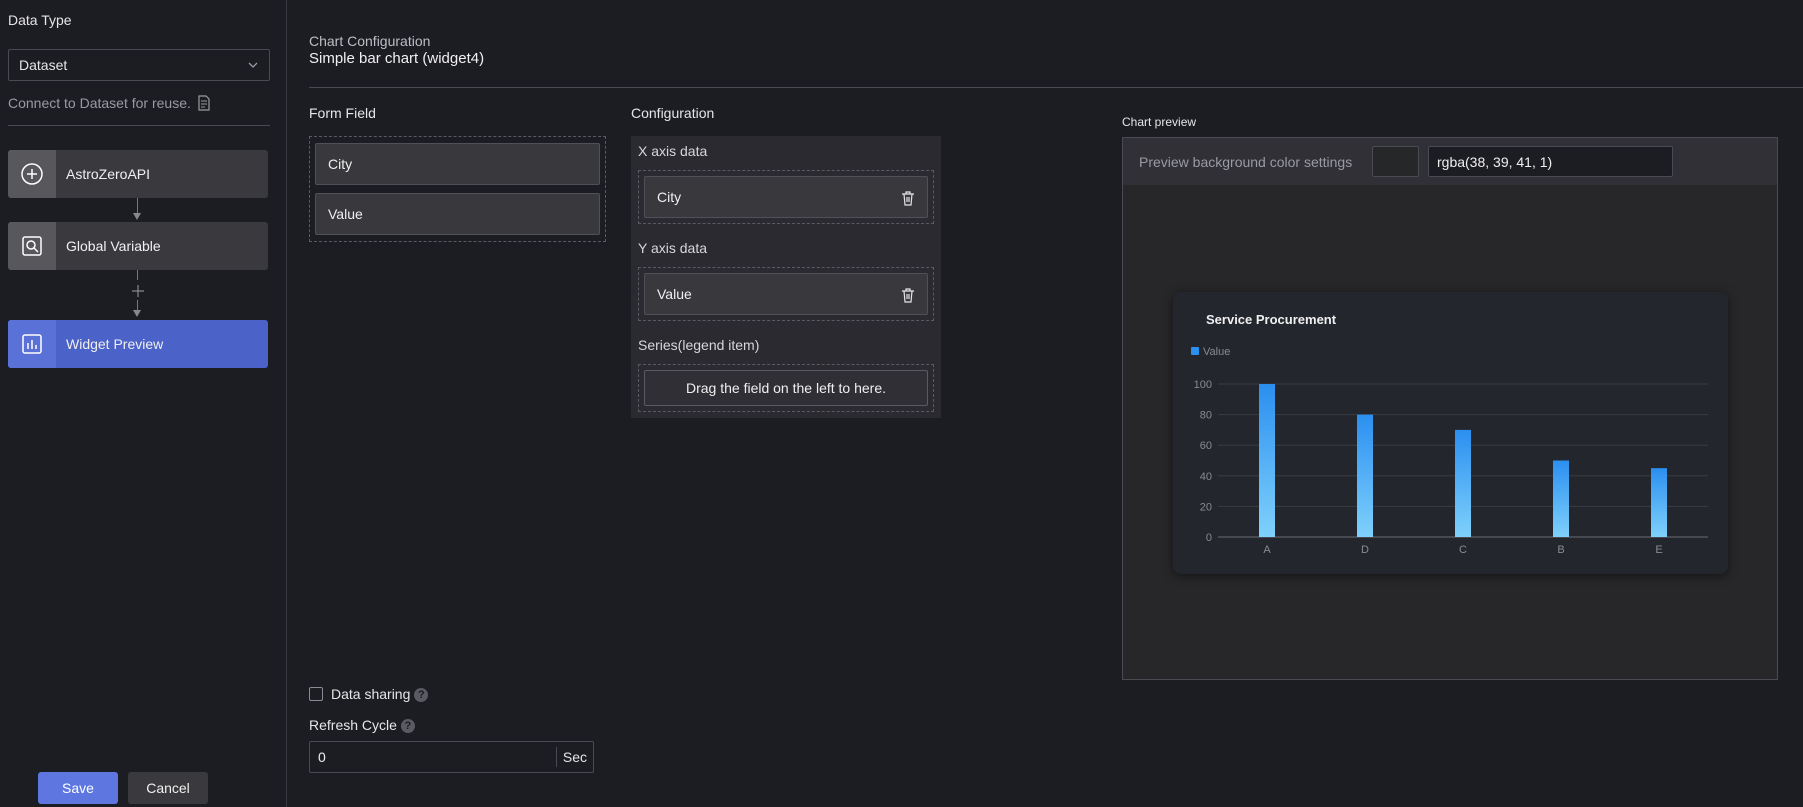 This screenshot has width=1803, height=807. What do you see at coordinates (457, 164) in the screenshot?
I see `field-city: City` at bounding box center [457, 164].